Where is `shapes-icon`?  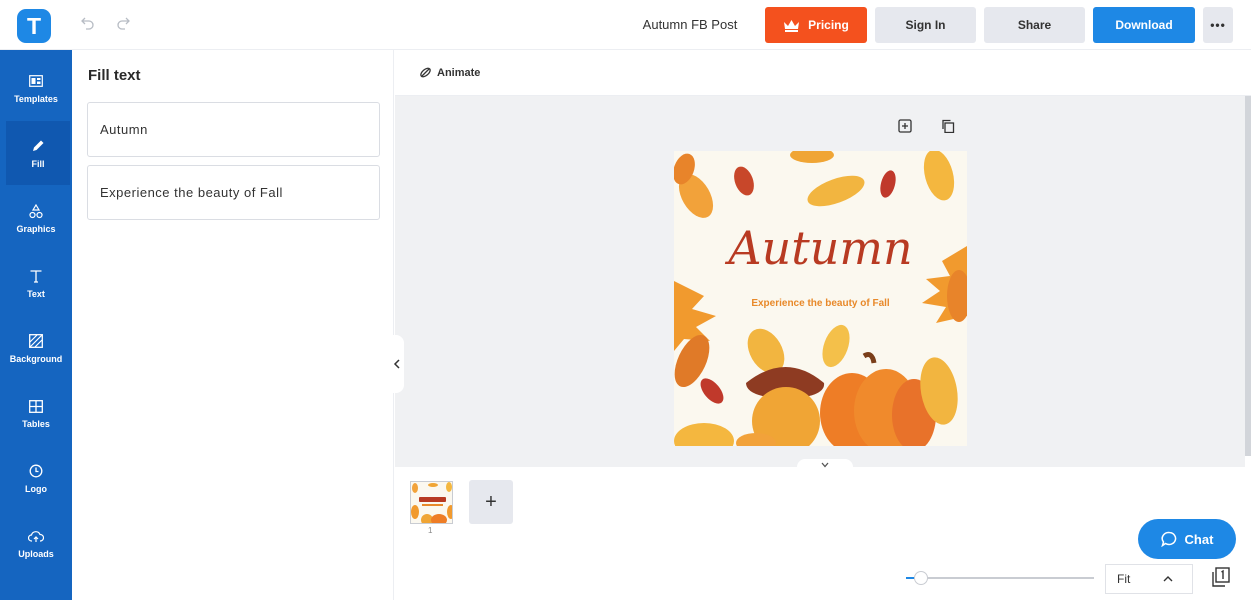
shapes-icon is located at coordinates (36, 211).